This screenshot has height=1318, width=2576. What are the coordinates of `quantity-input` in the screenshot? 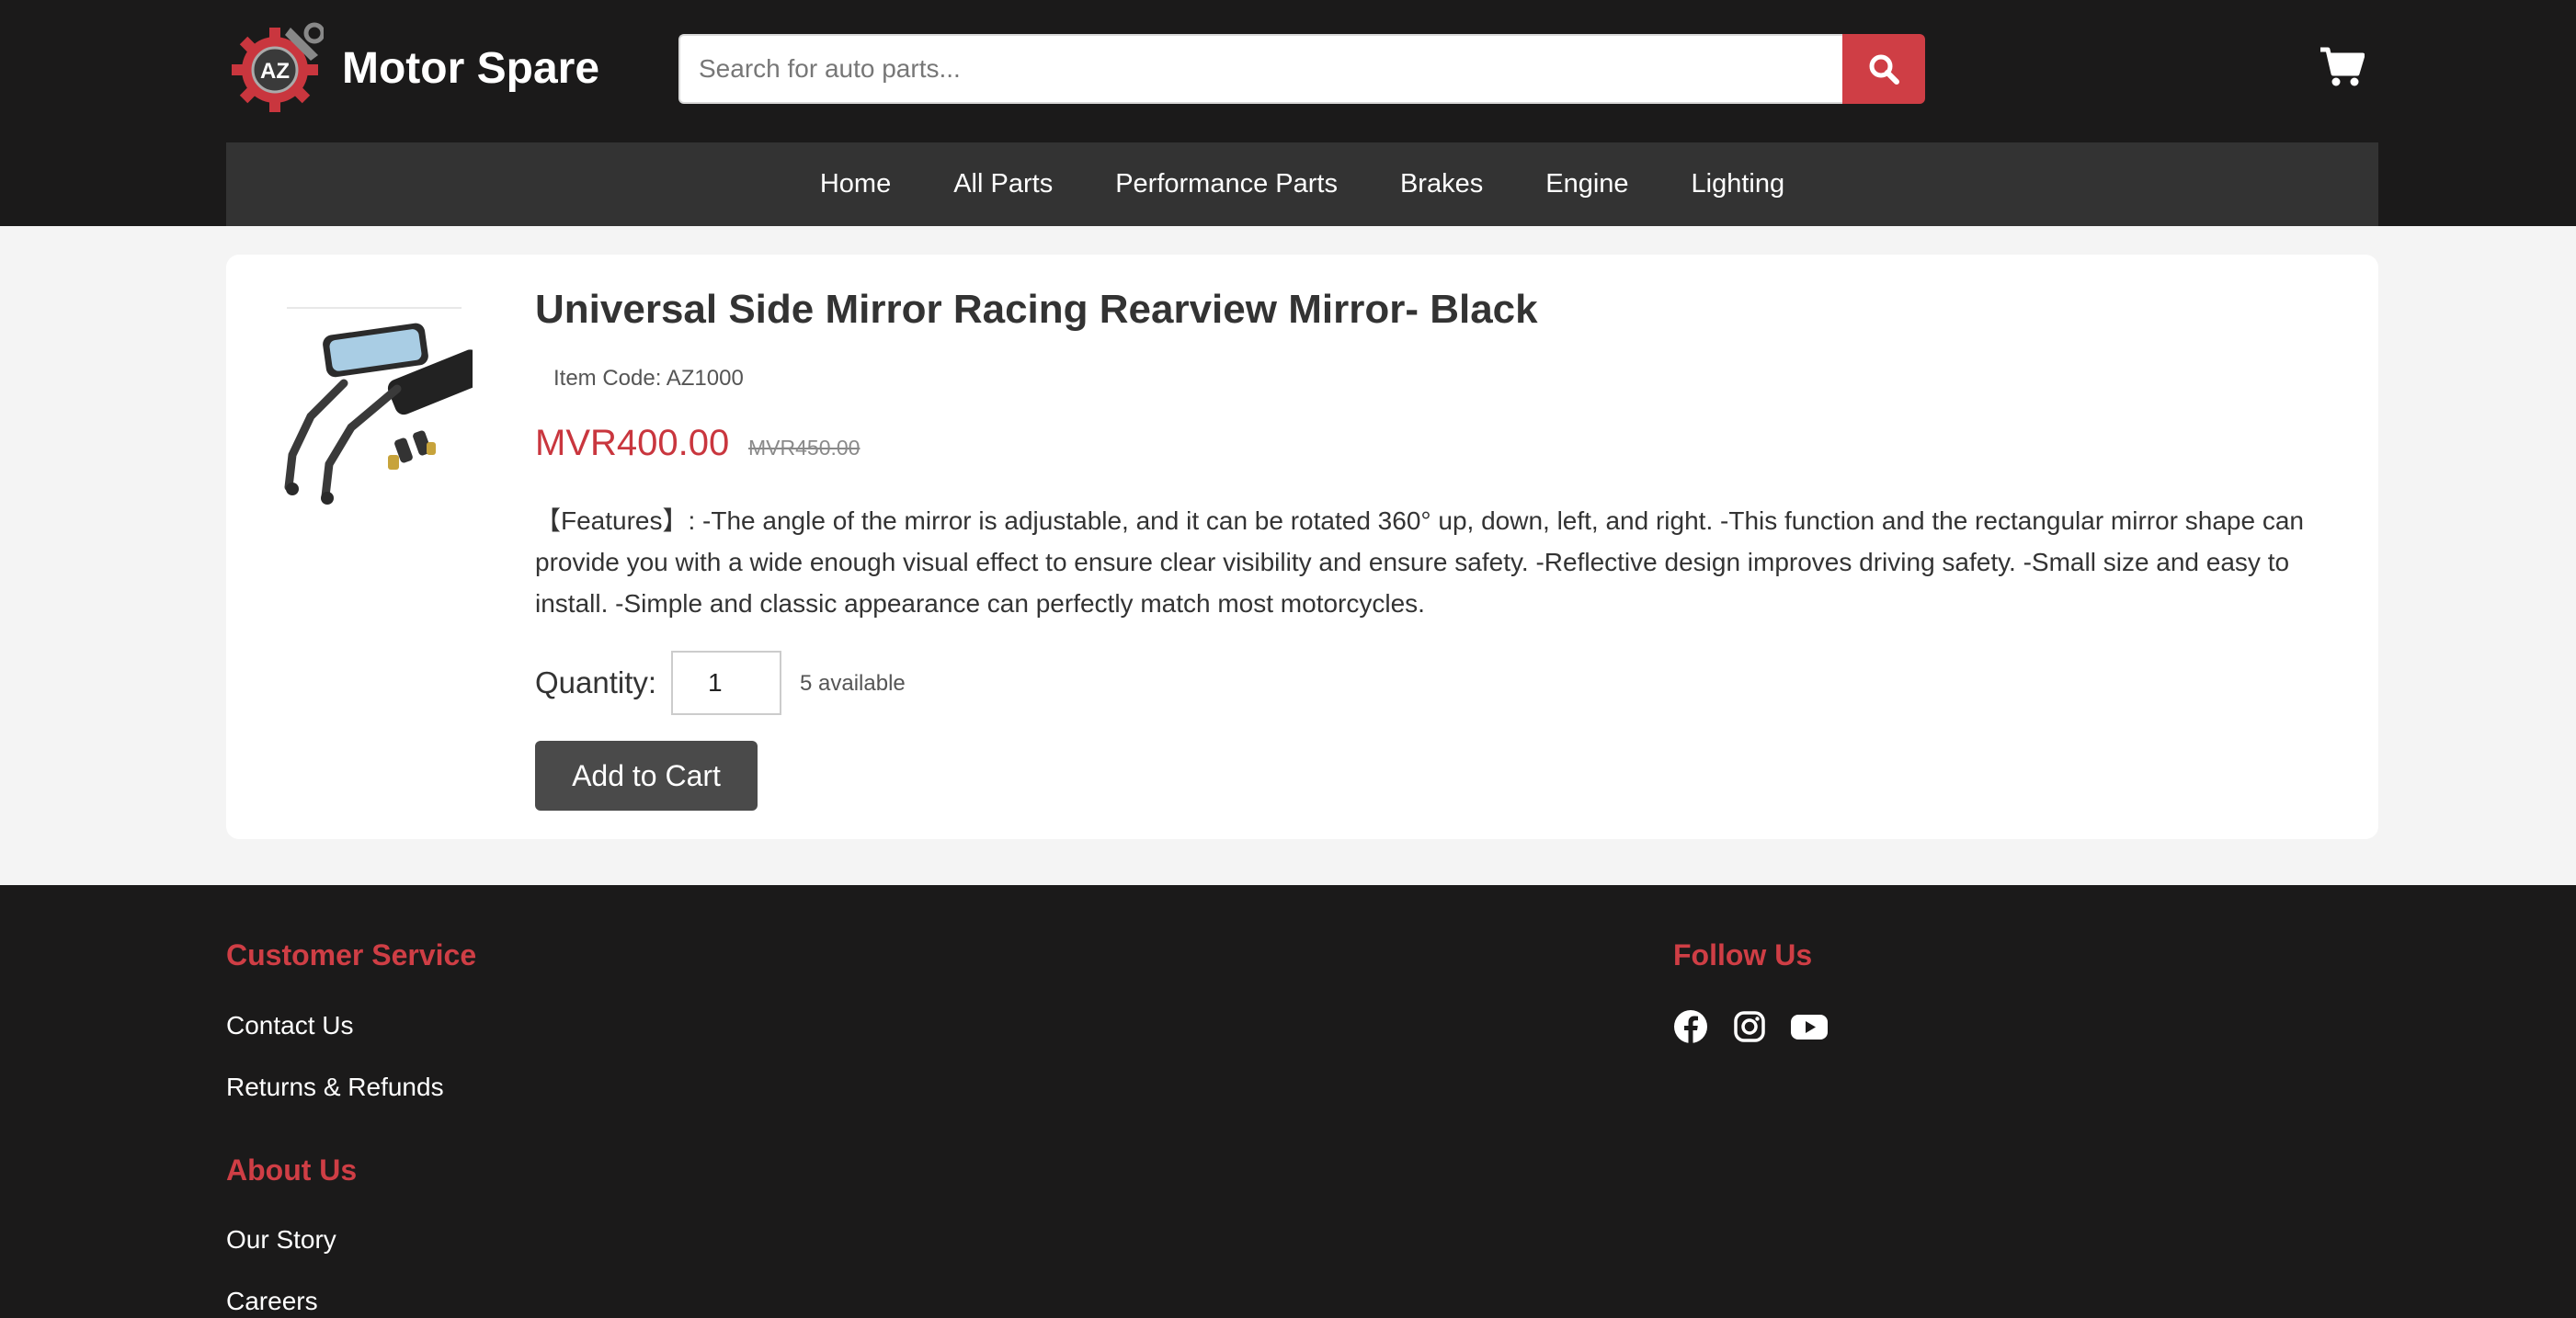 It's located at (726, 683).